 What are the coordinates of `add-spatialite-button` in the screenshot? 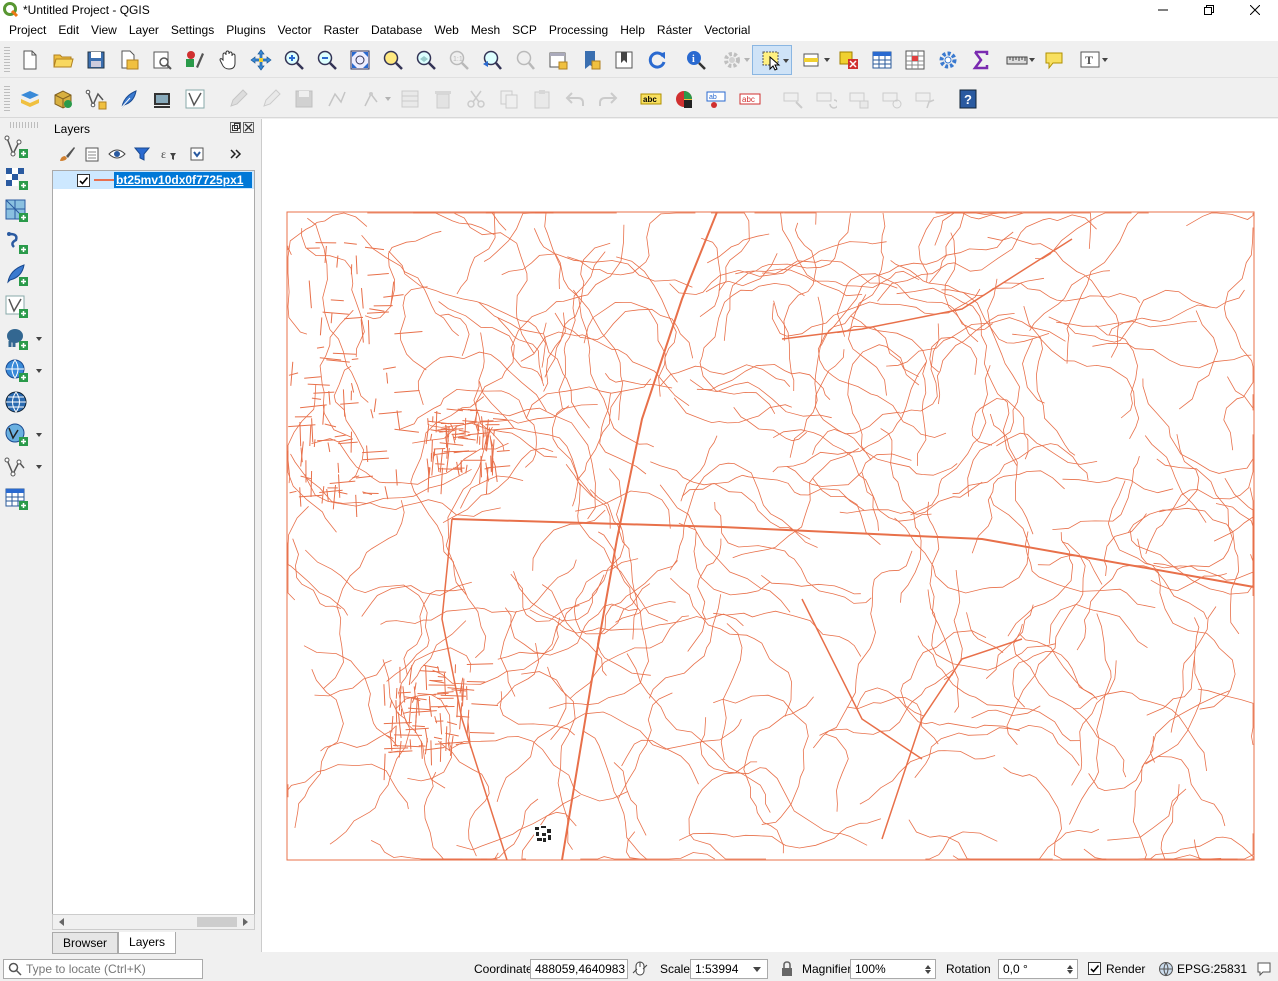 It's located at (24, 275).